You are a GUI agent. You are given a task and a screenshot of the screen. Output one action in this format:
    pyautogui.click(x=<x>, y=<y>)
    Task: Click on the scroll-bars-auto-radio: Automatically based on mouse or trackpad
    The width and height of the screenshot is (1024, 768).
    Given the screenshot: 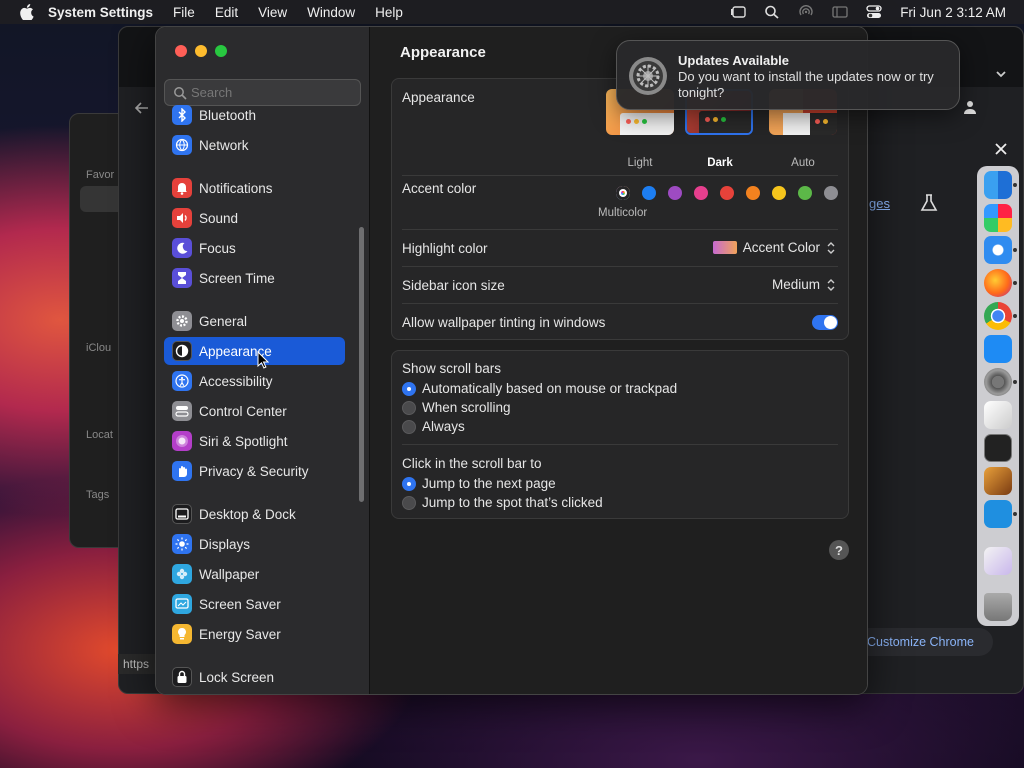 What is the action you would take?
    pyautogui.click(x=539, y=388)
    